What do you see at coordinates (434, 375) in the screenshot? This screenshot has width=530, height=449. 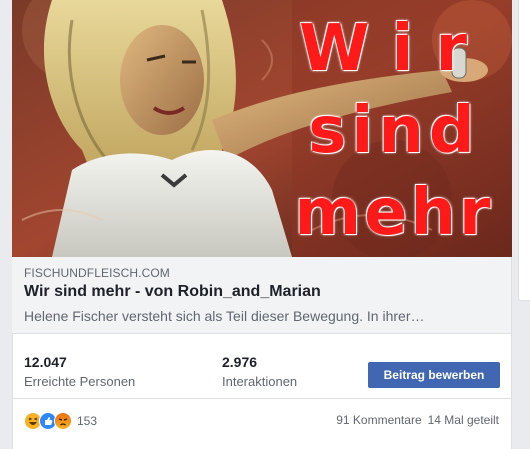 I see `boost-post-button: Beitrag bewerben` at bounding box center [434, 375].